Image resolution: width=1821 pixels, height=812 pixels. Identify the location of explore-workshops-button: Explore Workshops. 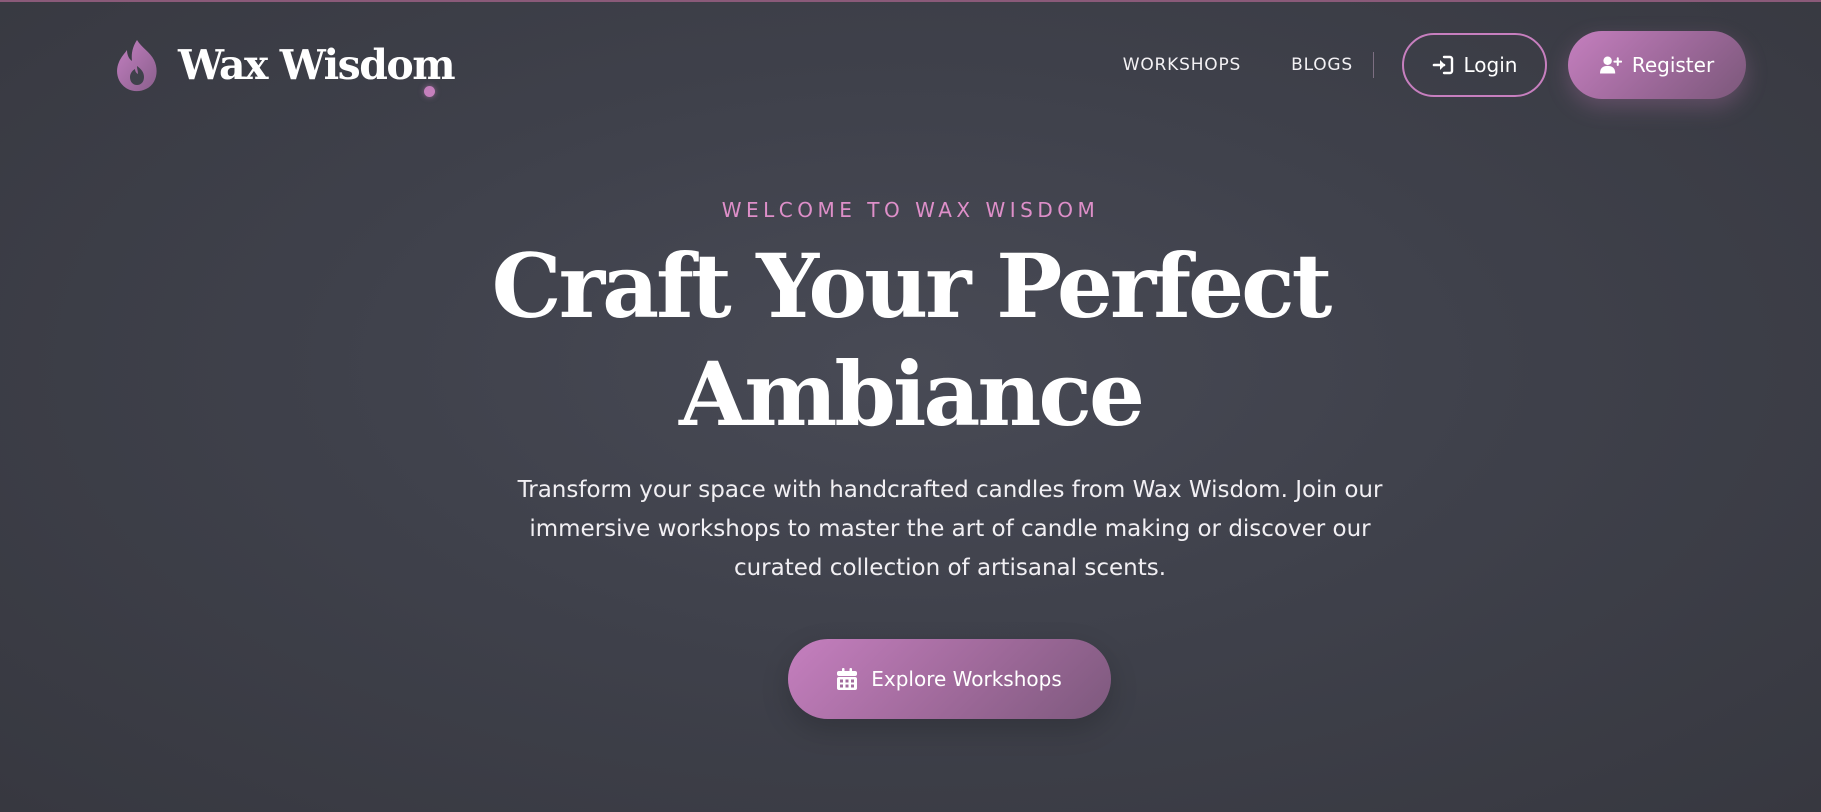
(949, 679).